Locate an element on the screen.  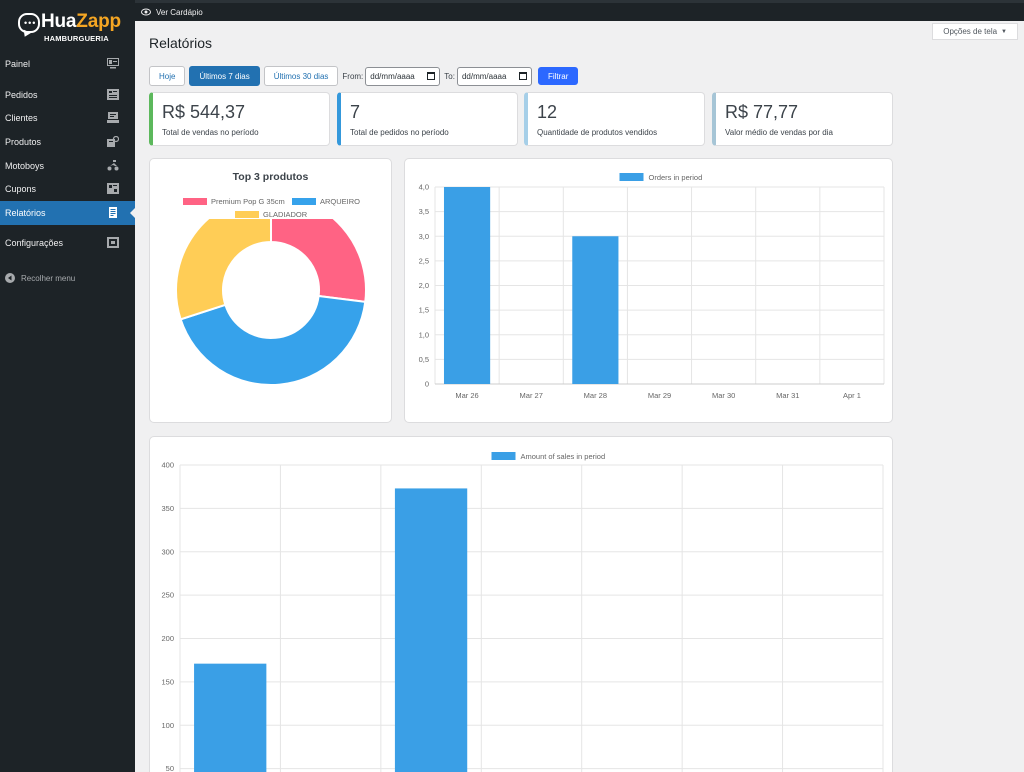
stat-label: Quantidade de produtos vendidos is located at coordinates (597, 132).